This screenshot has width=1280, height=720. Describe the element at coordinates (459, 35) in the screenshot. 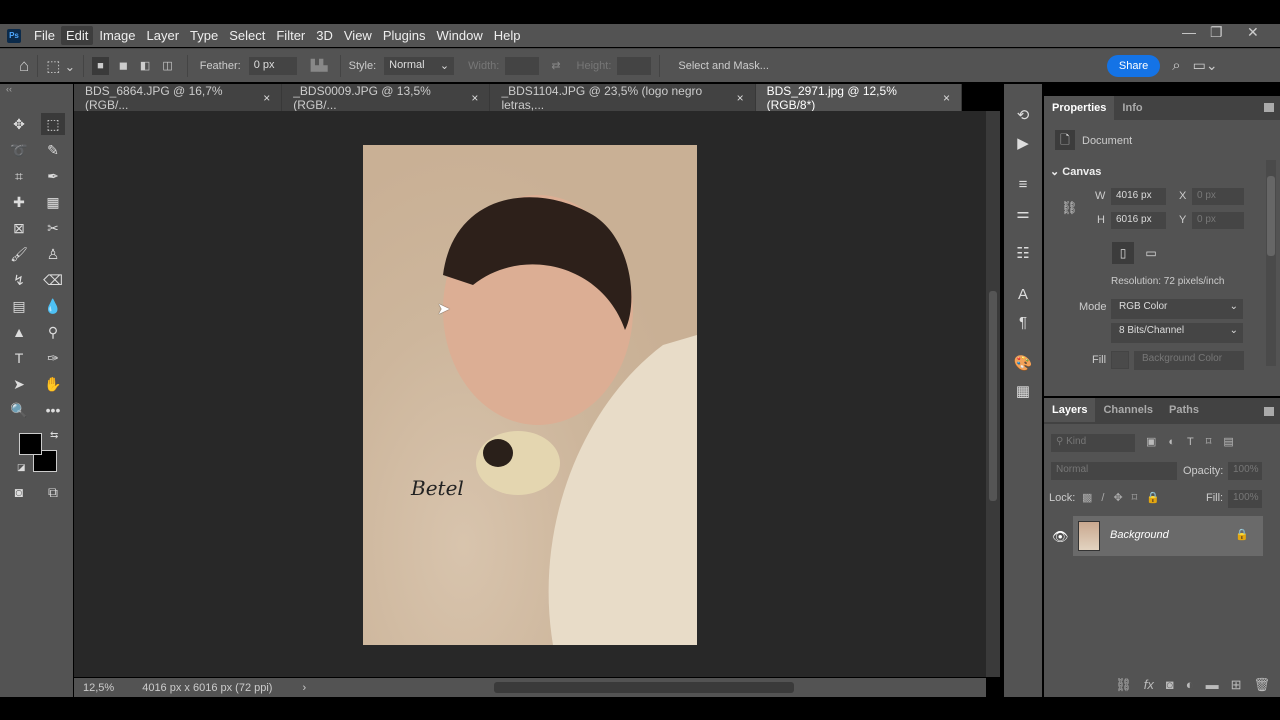

I see `menu-window: Window` at that location.